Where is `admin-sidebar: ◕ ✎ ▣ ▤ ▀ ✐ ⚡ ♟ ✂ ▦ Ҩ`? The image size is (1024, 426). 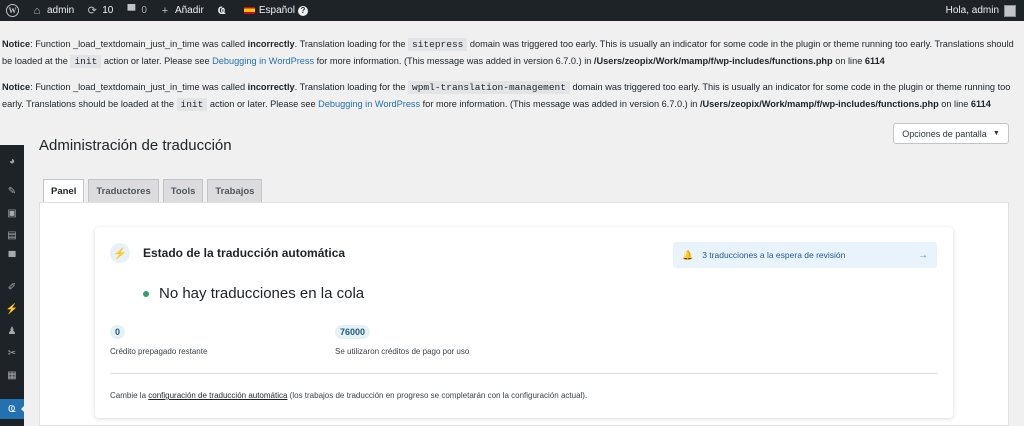 admin-sidebar: ◕ ✎ ▣ ▤ ▀ ✐ ⚡ ♟ ✂ ▦ Ҩ is located at coordinates (12, 285).